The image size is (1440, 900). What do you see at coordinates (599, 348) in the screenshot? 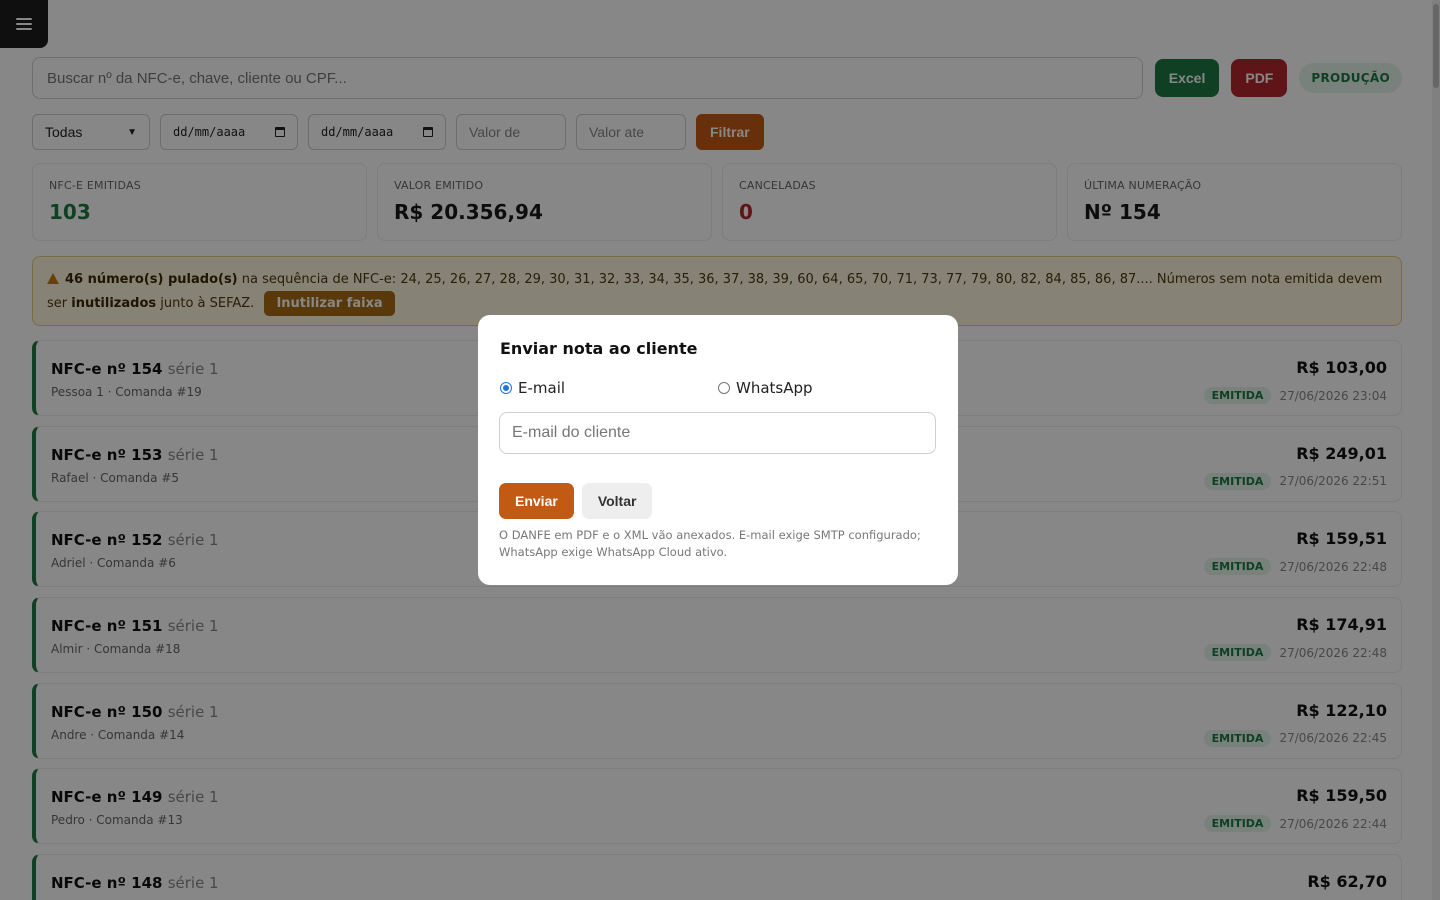
I see `modal-title: Enviar nota ao cliente` at bounding box center [599, 348].